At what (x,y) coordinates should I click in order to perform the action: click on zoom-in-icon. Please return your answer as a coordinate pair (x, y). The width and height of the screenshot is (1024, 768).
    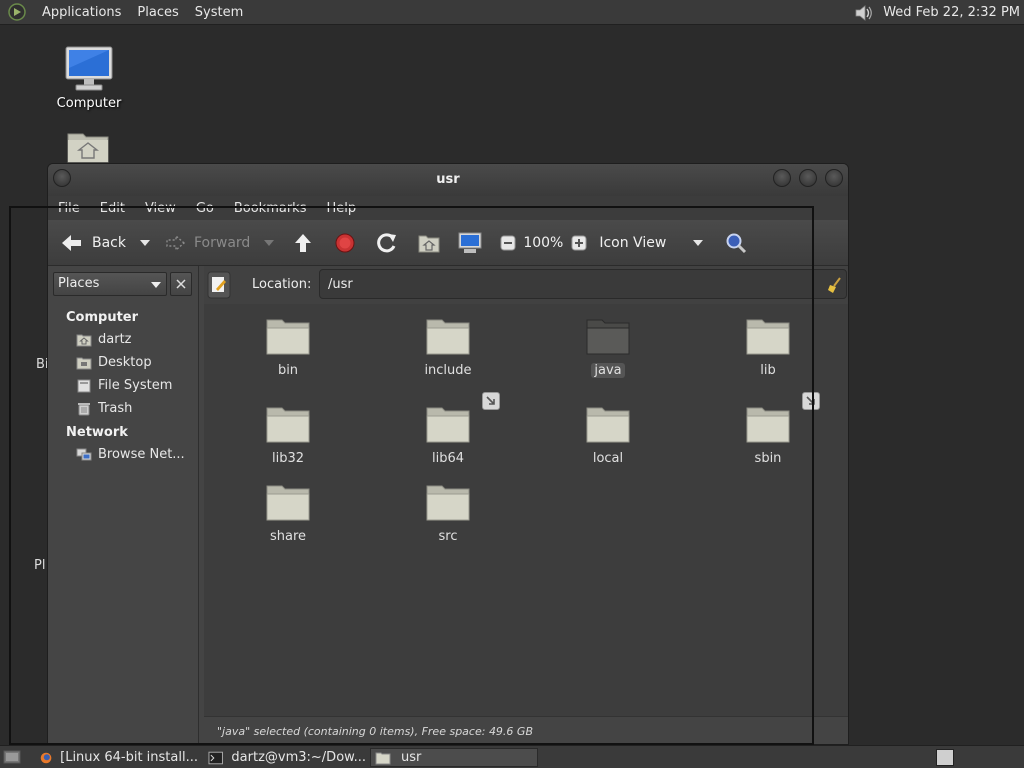
    Looking at the image, I should click on (579, 243).